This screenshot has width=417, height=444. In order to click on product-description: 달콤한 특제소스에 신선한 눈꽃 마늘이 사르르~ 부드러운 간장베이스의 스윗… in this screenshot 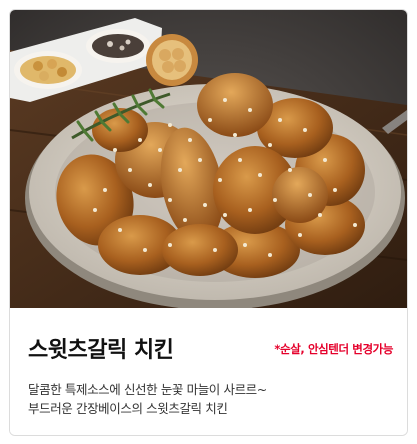, I will do `click(213, 399)`.